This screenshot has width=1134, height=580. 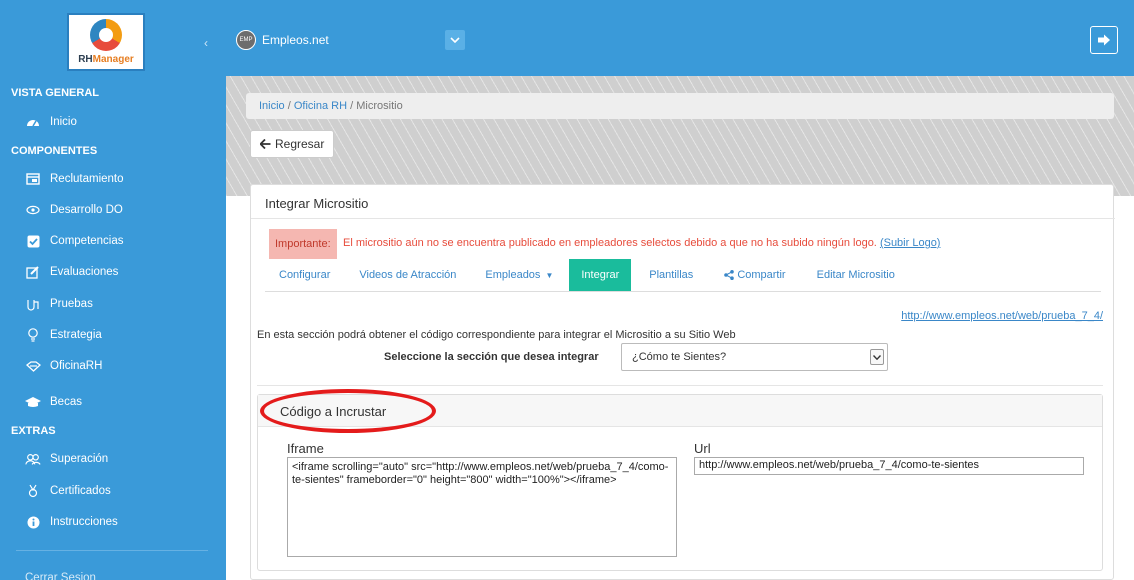 What do you see at coordinates (113, 241) in the screenshot?
I see `sidebar-item-competencias: Competencias` at bounding box center [113, 241].